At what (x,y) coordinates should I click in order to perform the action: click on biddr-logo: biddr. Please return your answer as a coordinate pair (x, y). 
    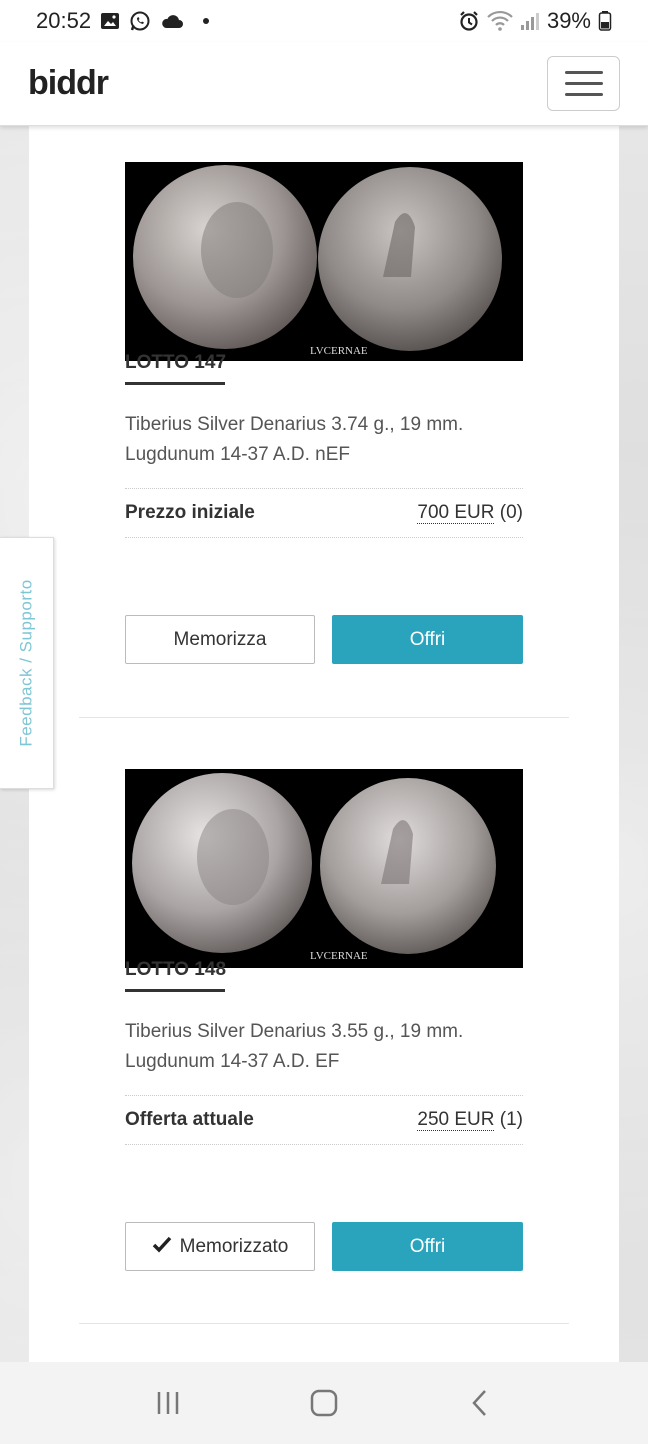
    Looking at the image, I should click on (68, 83).